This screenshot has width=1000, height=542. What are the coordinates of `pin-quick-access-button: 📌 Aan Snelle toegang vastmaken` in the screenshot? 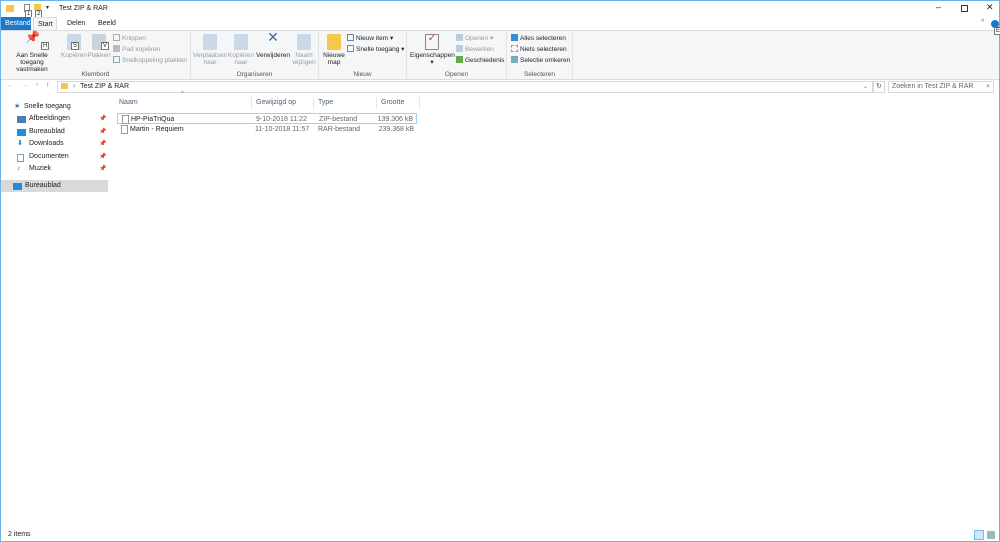 It's located at (32, 51).